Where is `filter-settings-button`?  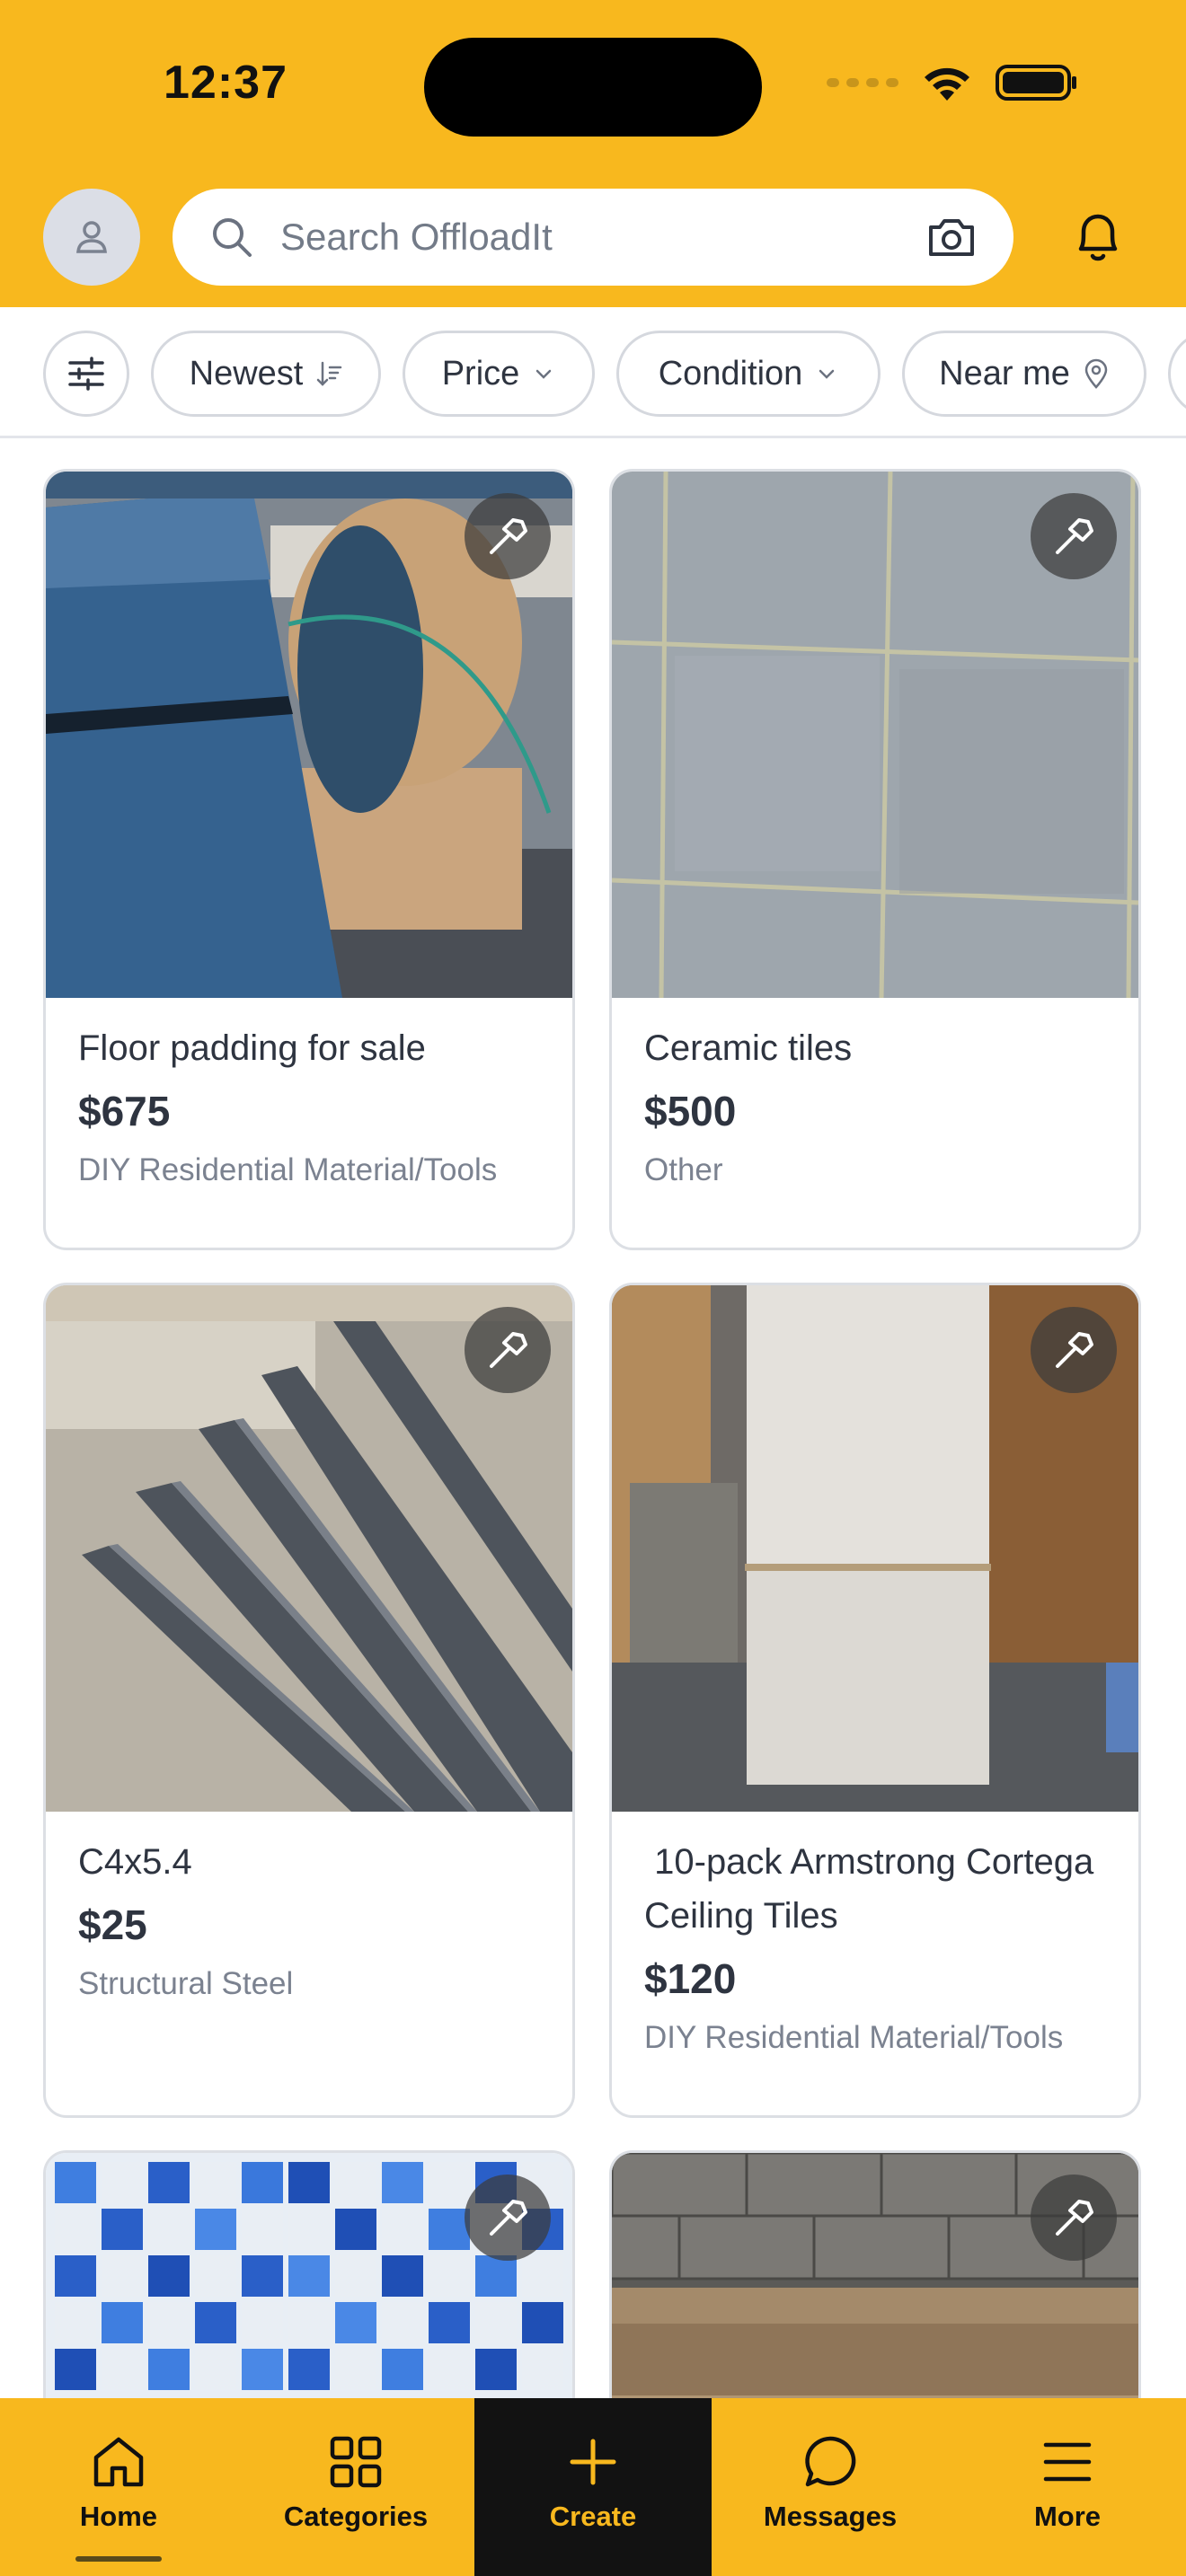
filter-settings-button is located at coordinates (86, 374).